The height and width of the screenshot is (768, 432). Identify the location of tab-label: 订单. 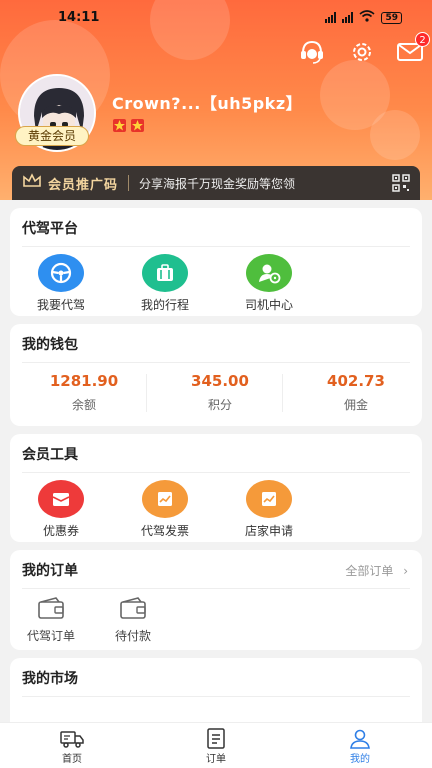
(216, 759).